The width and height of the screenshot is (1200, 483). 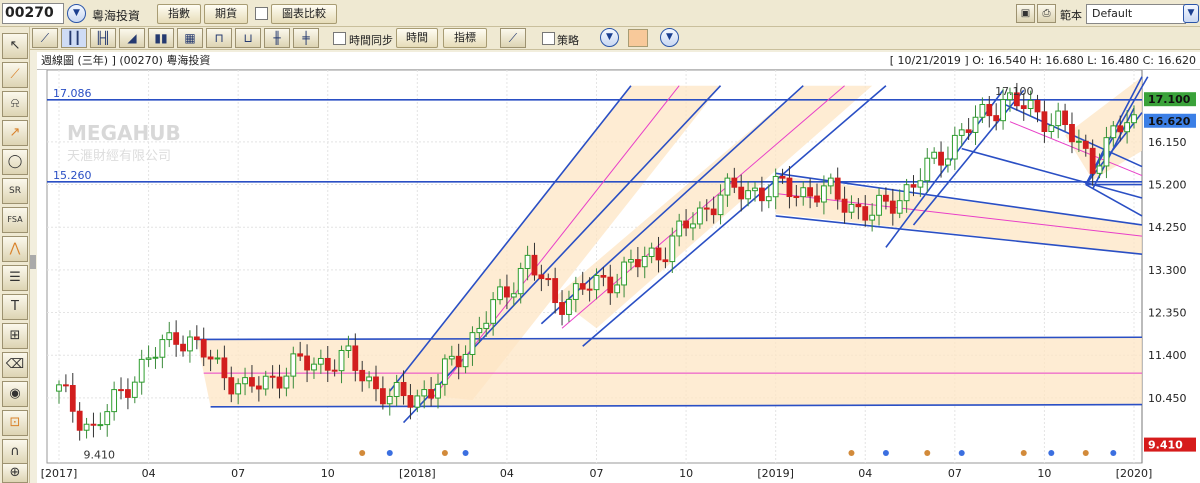 I want to click on stock-name: 粵海投資, so click(x=116, y=16).